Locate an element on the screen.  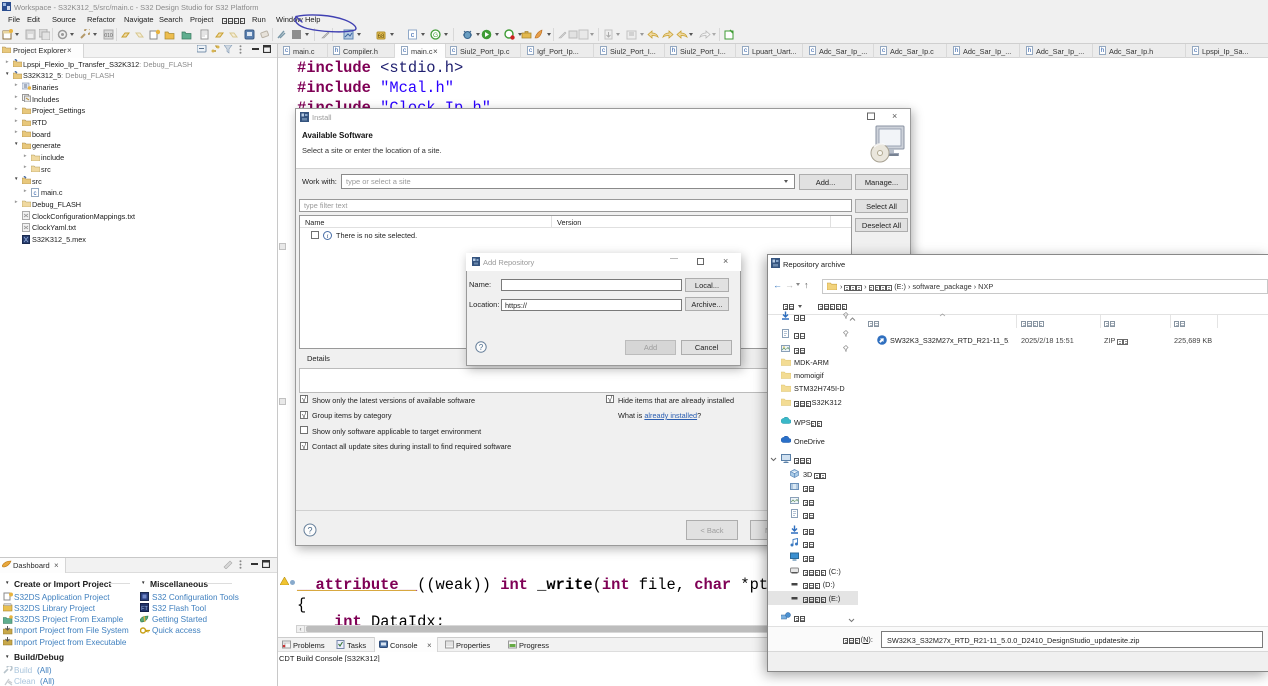
svg-text: 68 is located at coordinates (381, 37).